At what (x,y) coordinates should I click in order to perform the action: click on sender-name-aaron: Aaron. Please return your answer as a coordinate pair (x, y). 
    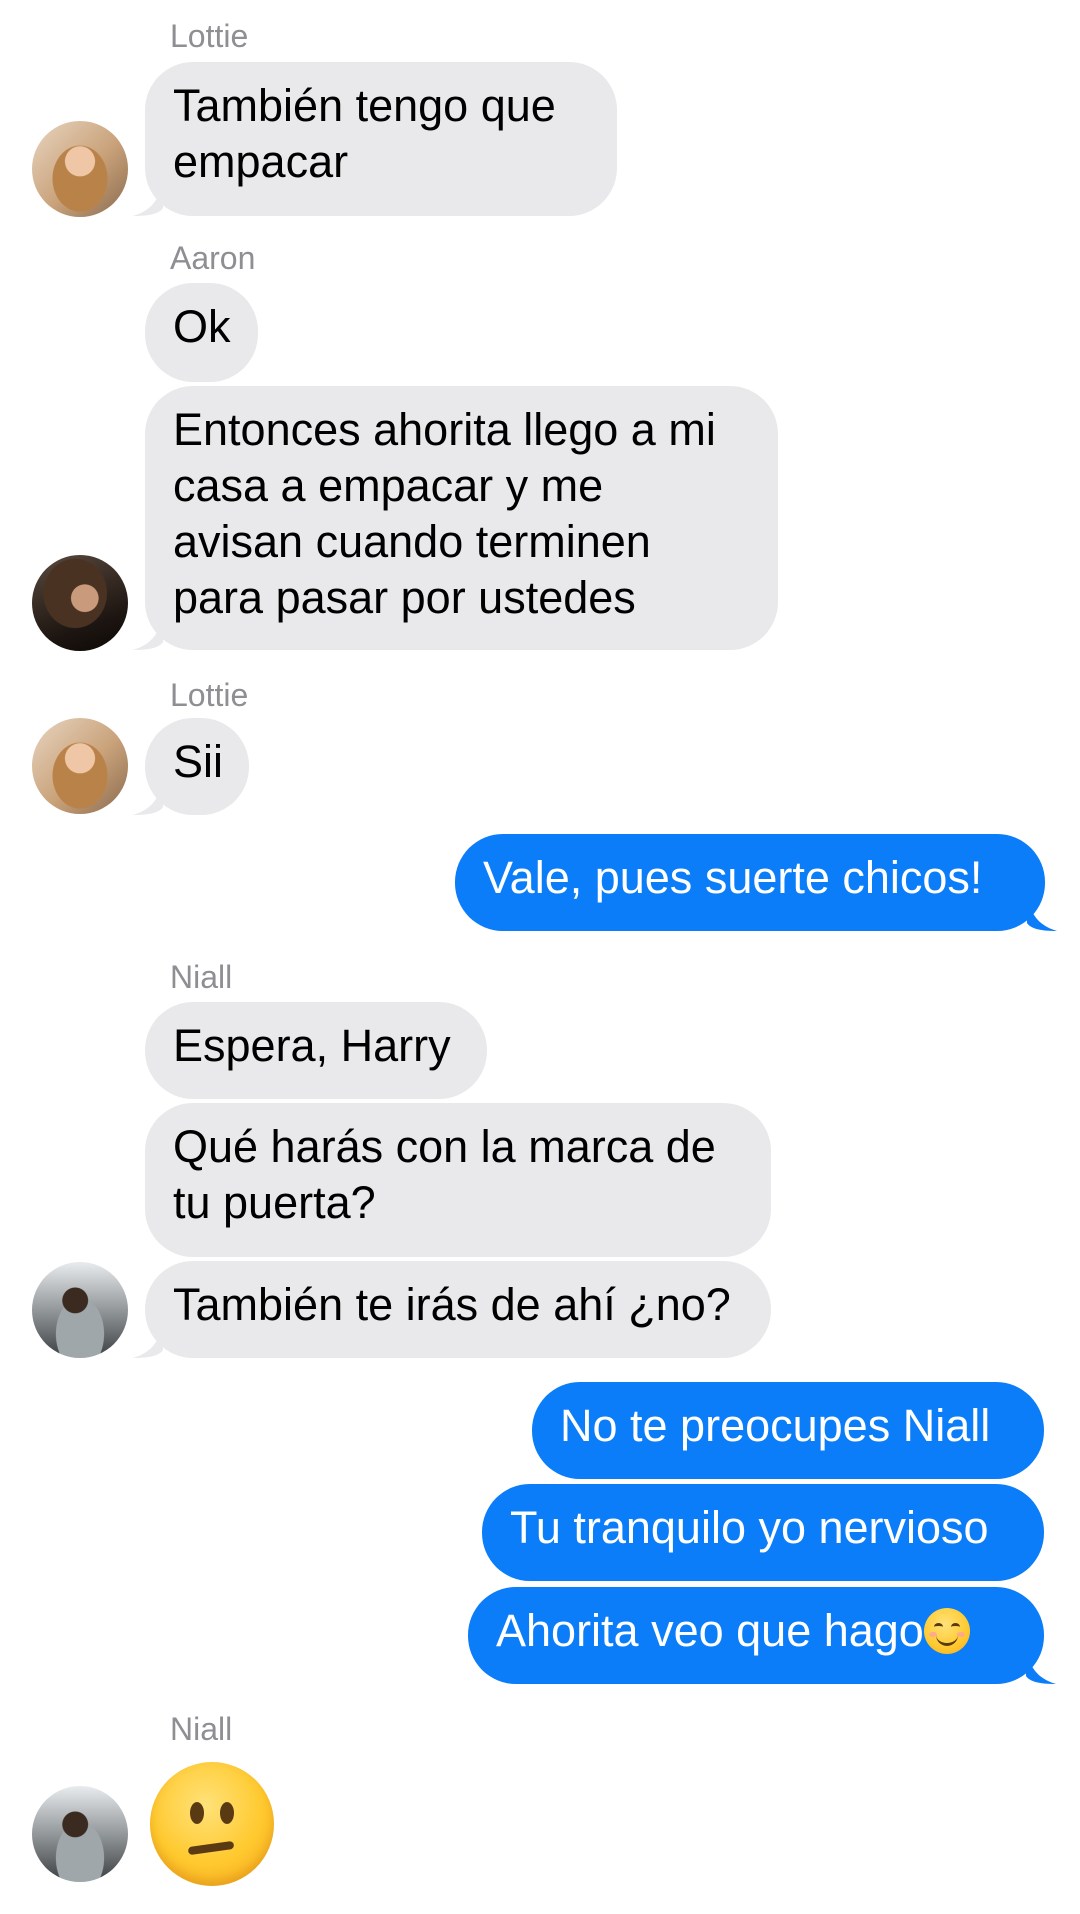
    Looking at the image, I should click on (213, 258).